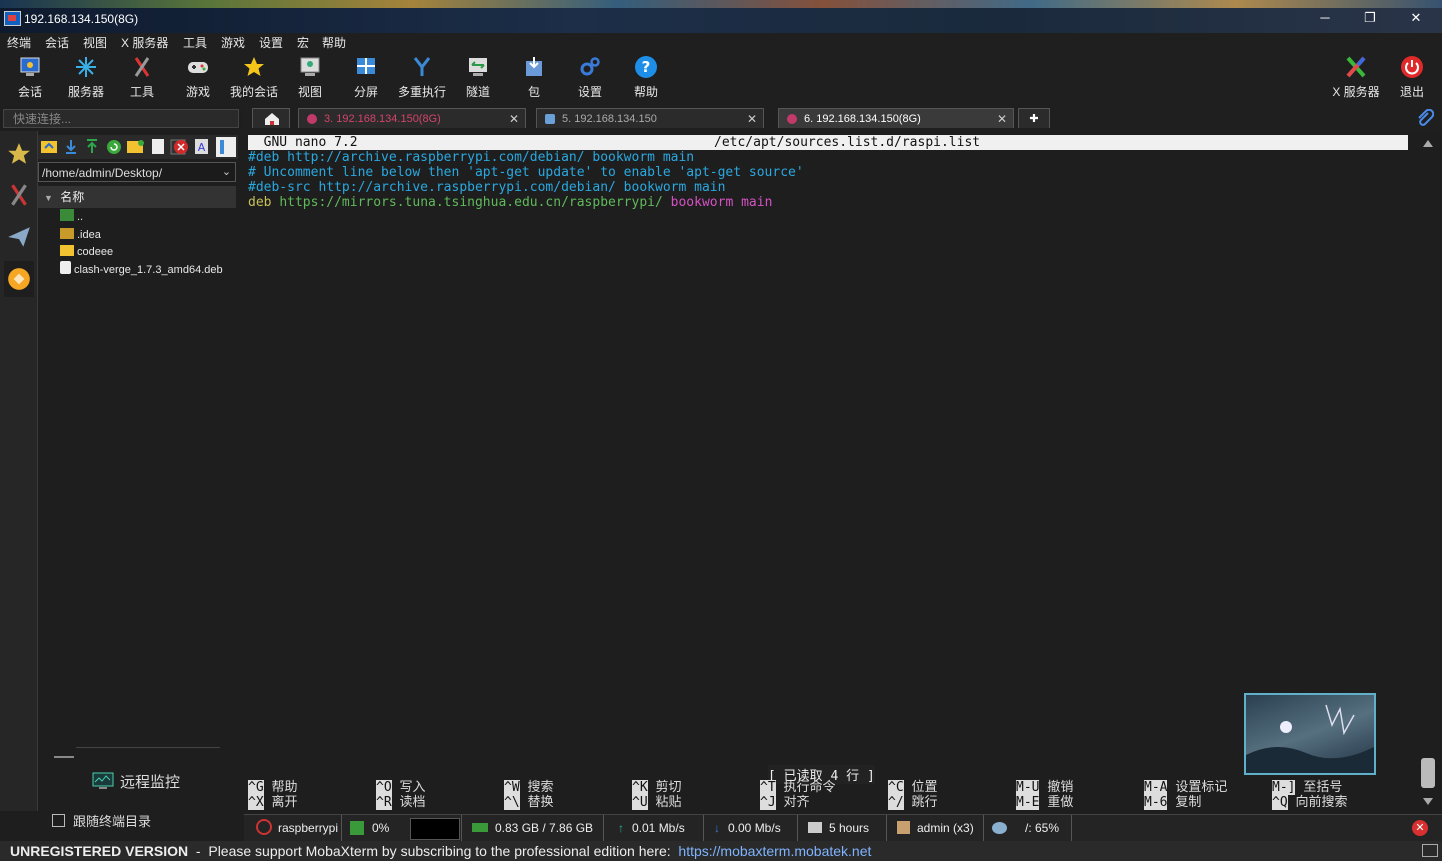  What do you see at coordinates (1425, 118) in the screenshot?
I see `paperclip-icon` at bounding box center [1425, 118].